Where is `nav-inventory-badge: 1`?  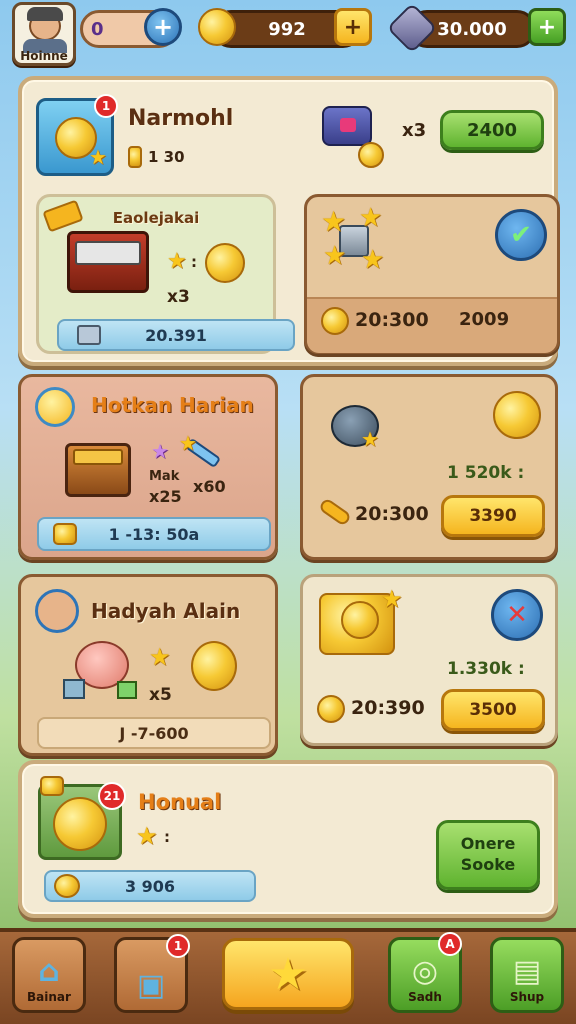 nav-inventory-badge: 1 is located at coordinates (178, 946).